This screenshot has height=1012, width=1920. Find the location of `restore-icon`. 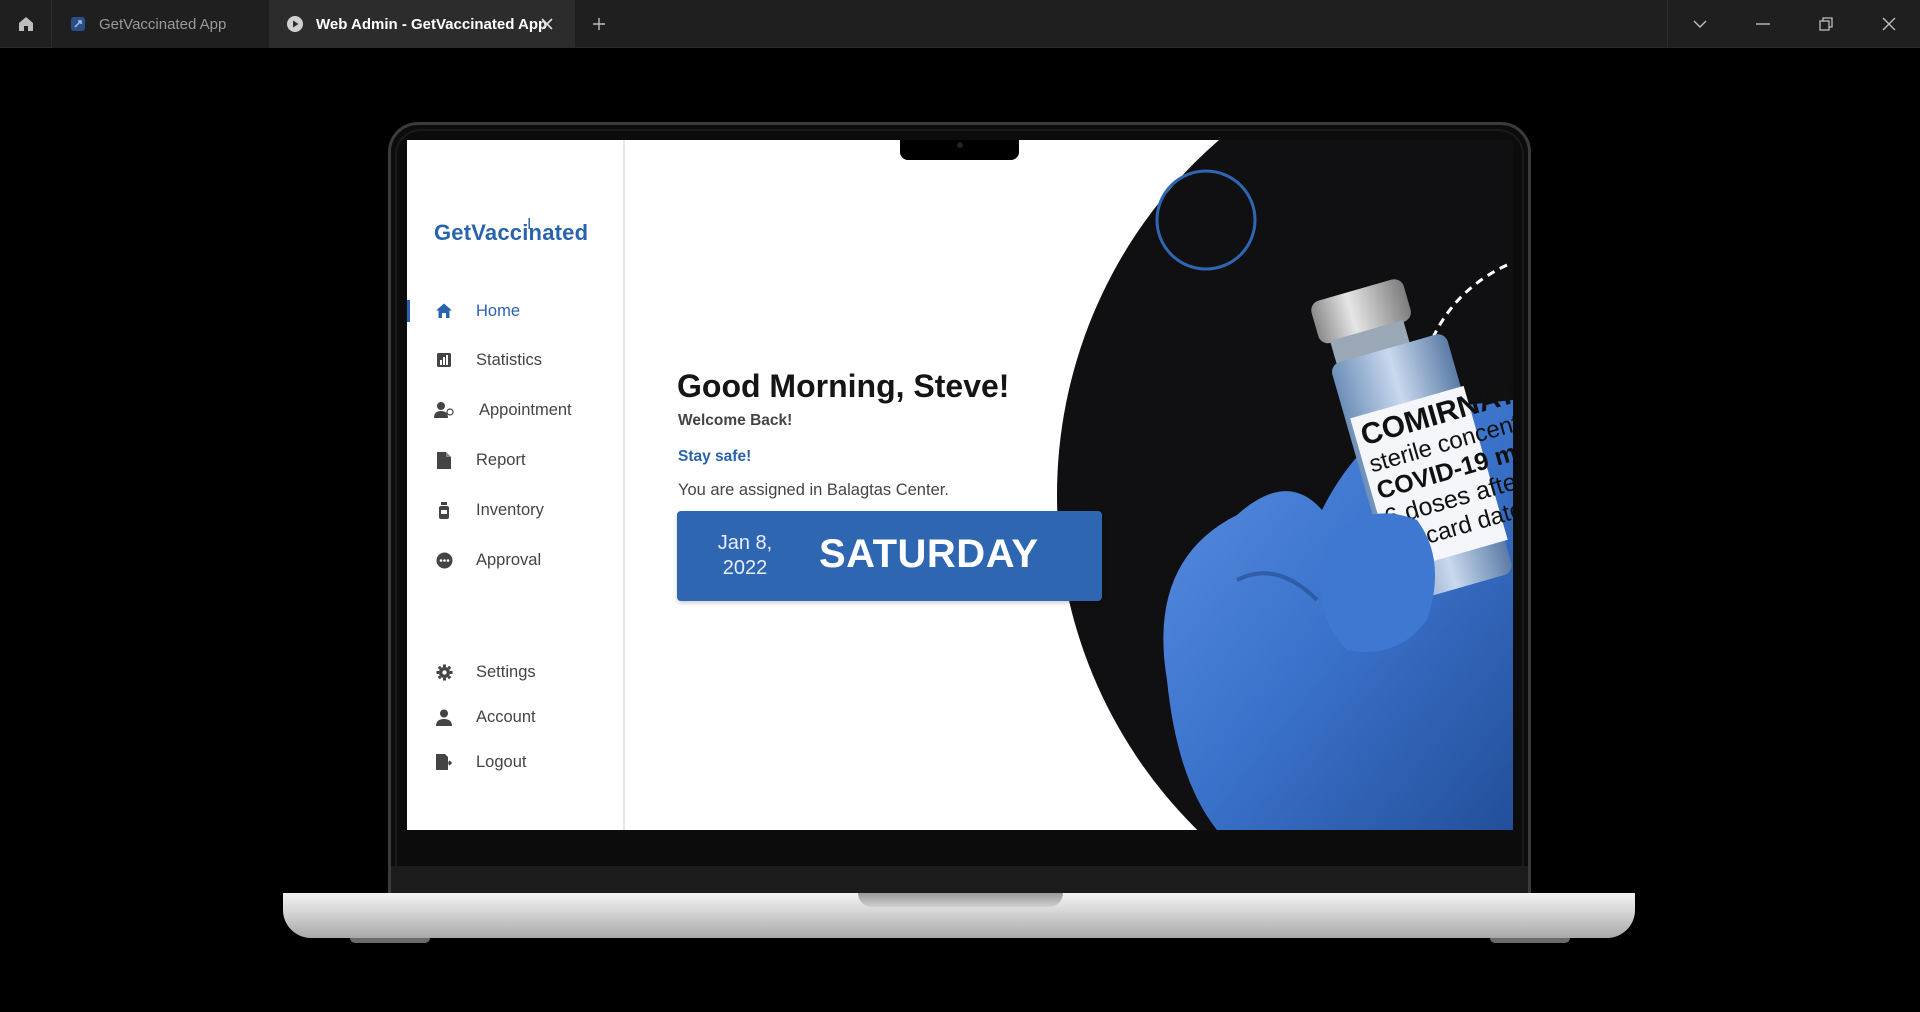

restore-icon is located at coordinates (1825, 24).